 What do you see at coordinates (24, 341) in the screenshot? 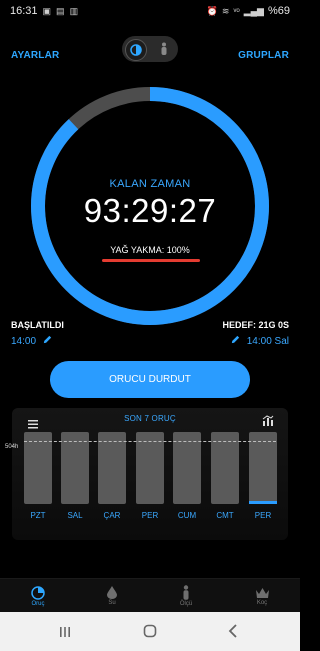
I see `start-time: 14:00` at bounding box center [24, 341].